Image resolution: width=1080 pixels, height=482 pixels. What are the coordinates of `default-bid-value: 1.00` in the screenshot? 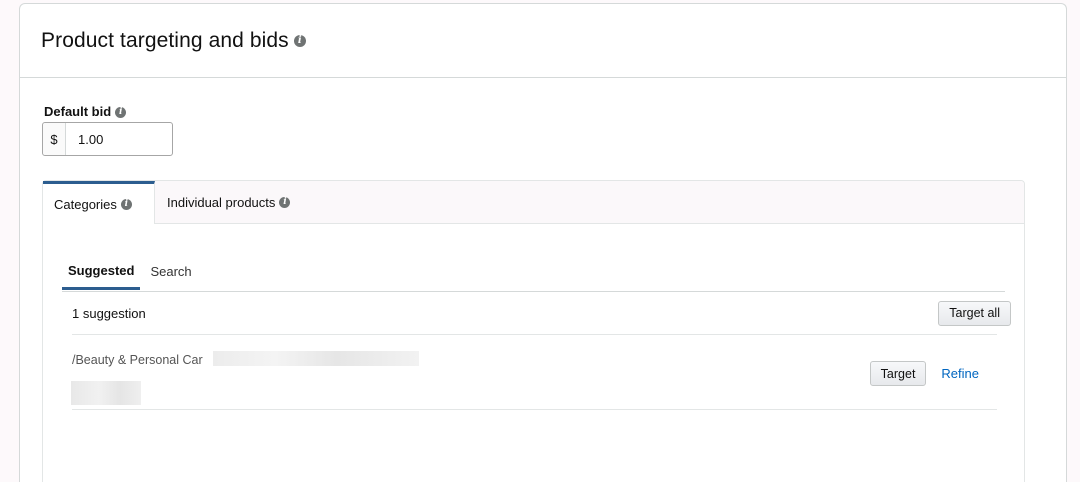 It's located at (84, 139).